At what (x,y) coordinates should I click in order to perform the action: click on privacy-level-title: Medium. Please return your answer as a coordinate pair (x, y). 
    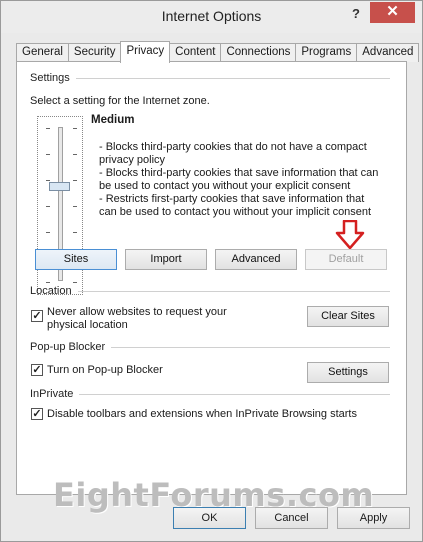
    Looking at the image, I should click on (113, 120).